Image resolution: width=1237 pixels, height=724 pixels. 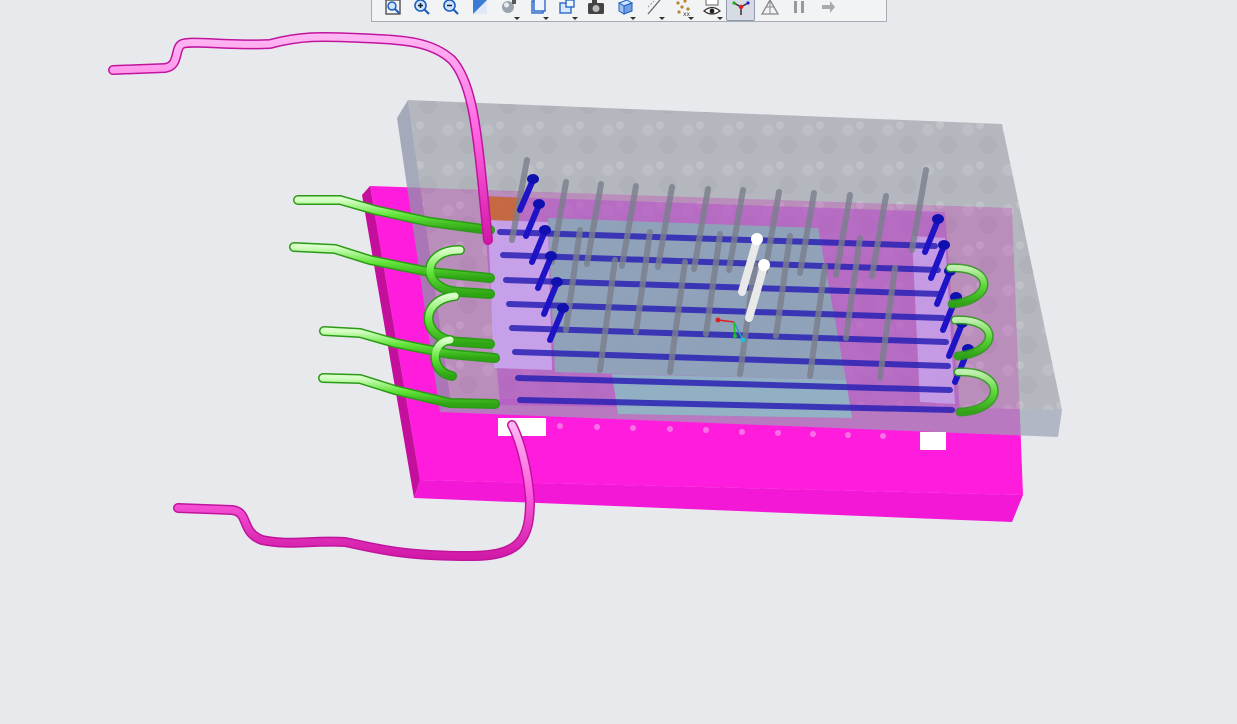 I want to click on spin-center-button, so click(x=740, y=10).